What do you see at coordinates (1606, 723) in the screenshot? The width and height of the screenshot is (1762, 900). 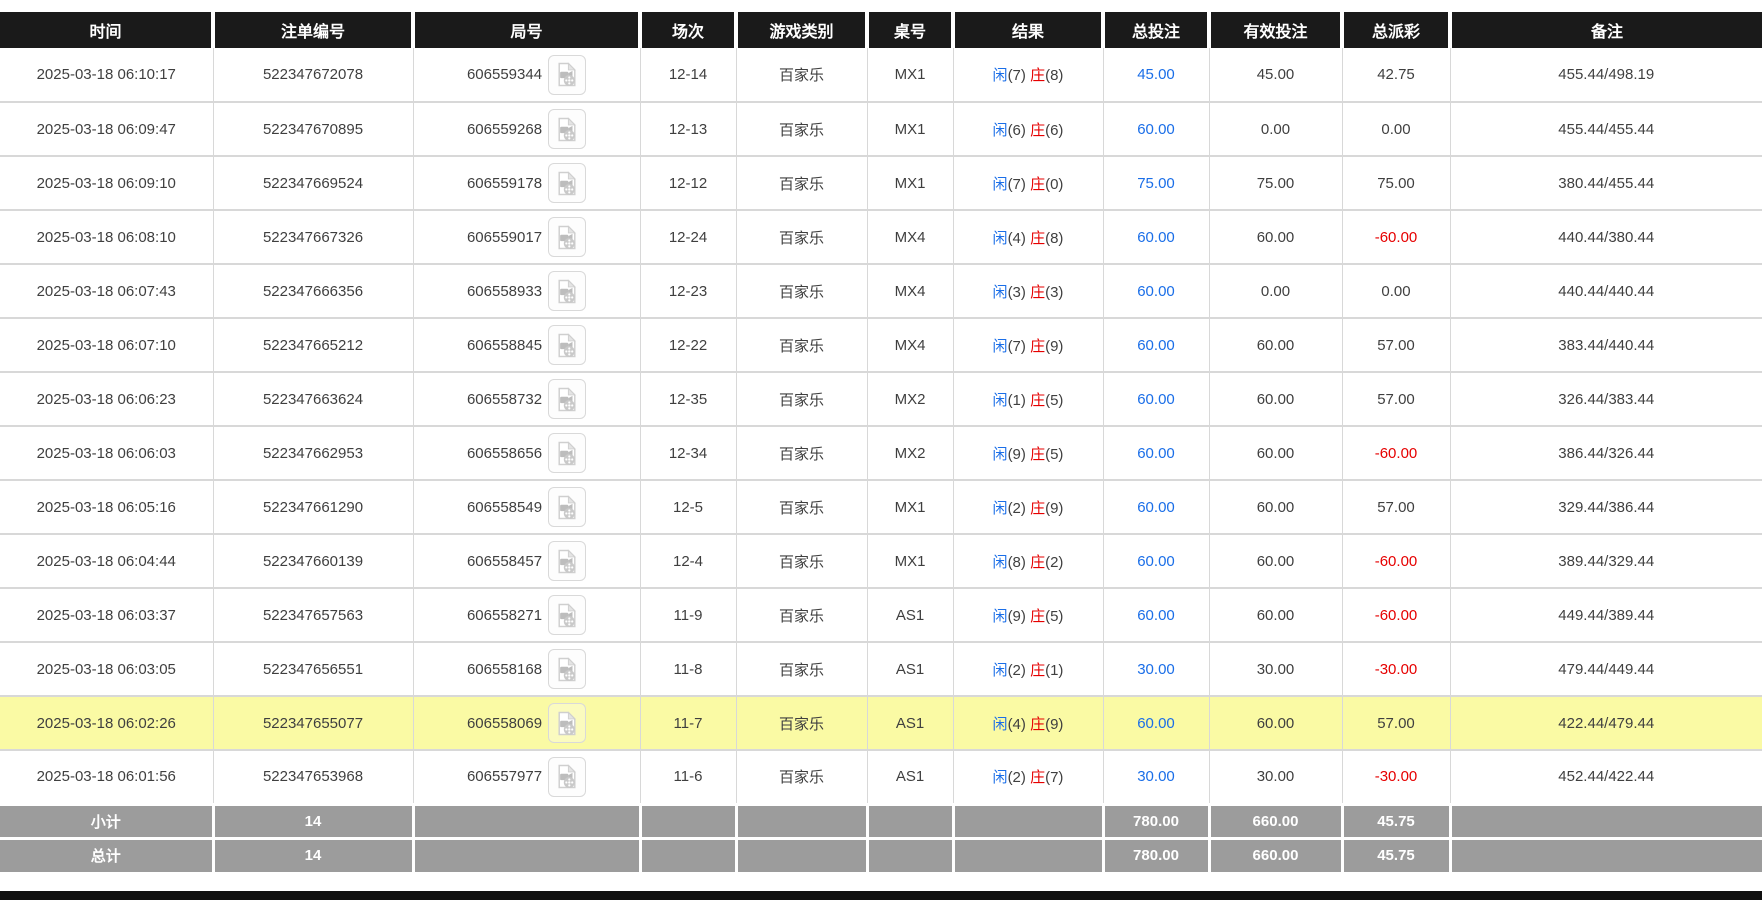 I see `cell-remark: 422.44/479.44` at bounding box center [1606, 723].